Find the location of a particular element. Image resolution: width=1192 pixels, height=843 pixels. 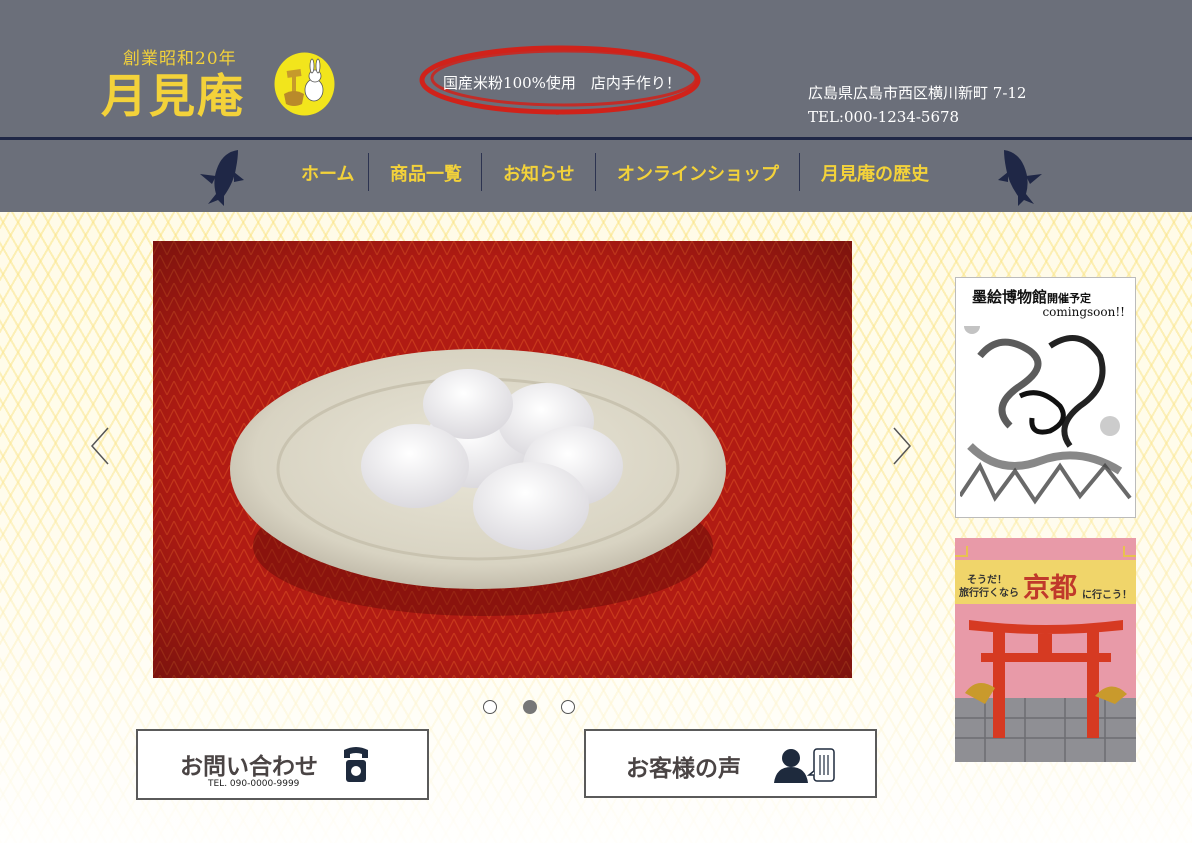

rabbit-mochi-pounding-icon is located at coordinates (304, 84).